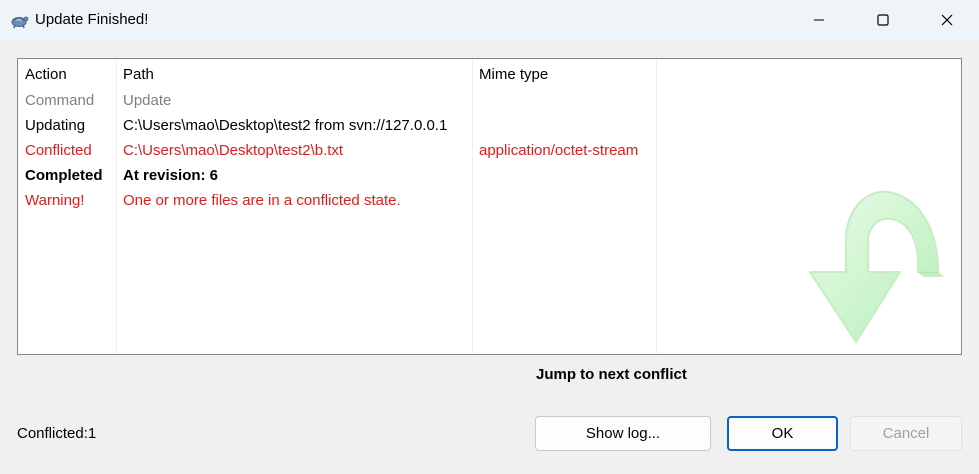 Image resolution: width=979 pixels, height=474 pixels. What do you see at coordinates (171, 175) in the screenshot?
I see `row-path: At revision: 6` at bounding box center [171, 175].